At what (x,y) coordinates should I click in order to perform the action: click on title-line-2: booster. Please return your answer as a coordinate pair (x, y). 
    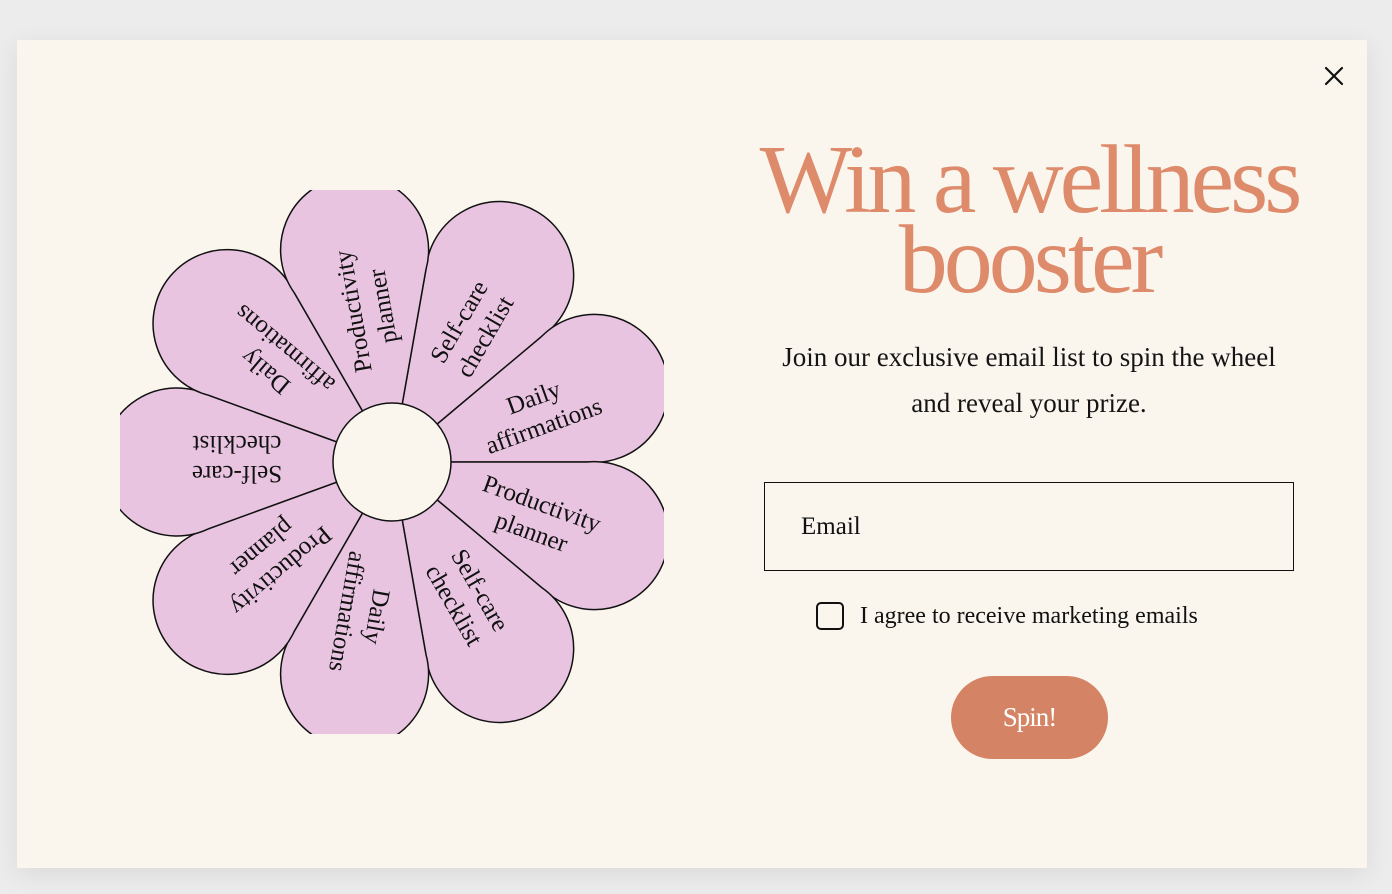
    Looking at the image, I should click on (1030, 260).